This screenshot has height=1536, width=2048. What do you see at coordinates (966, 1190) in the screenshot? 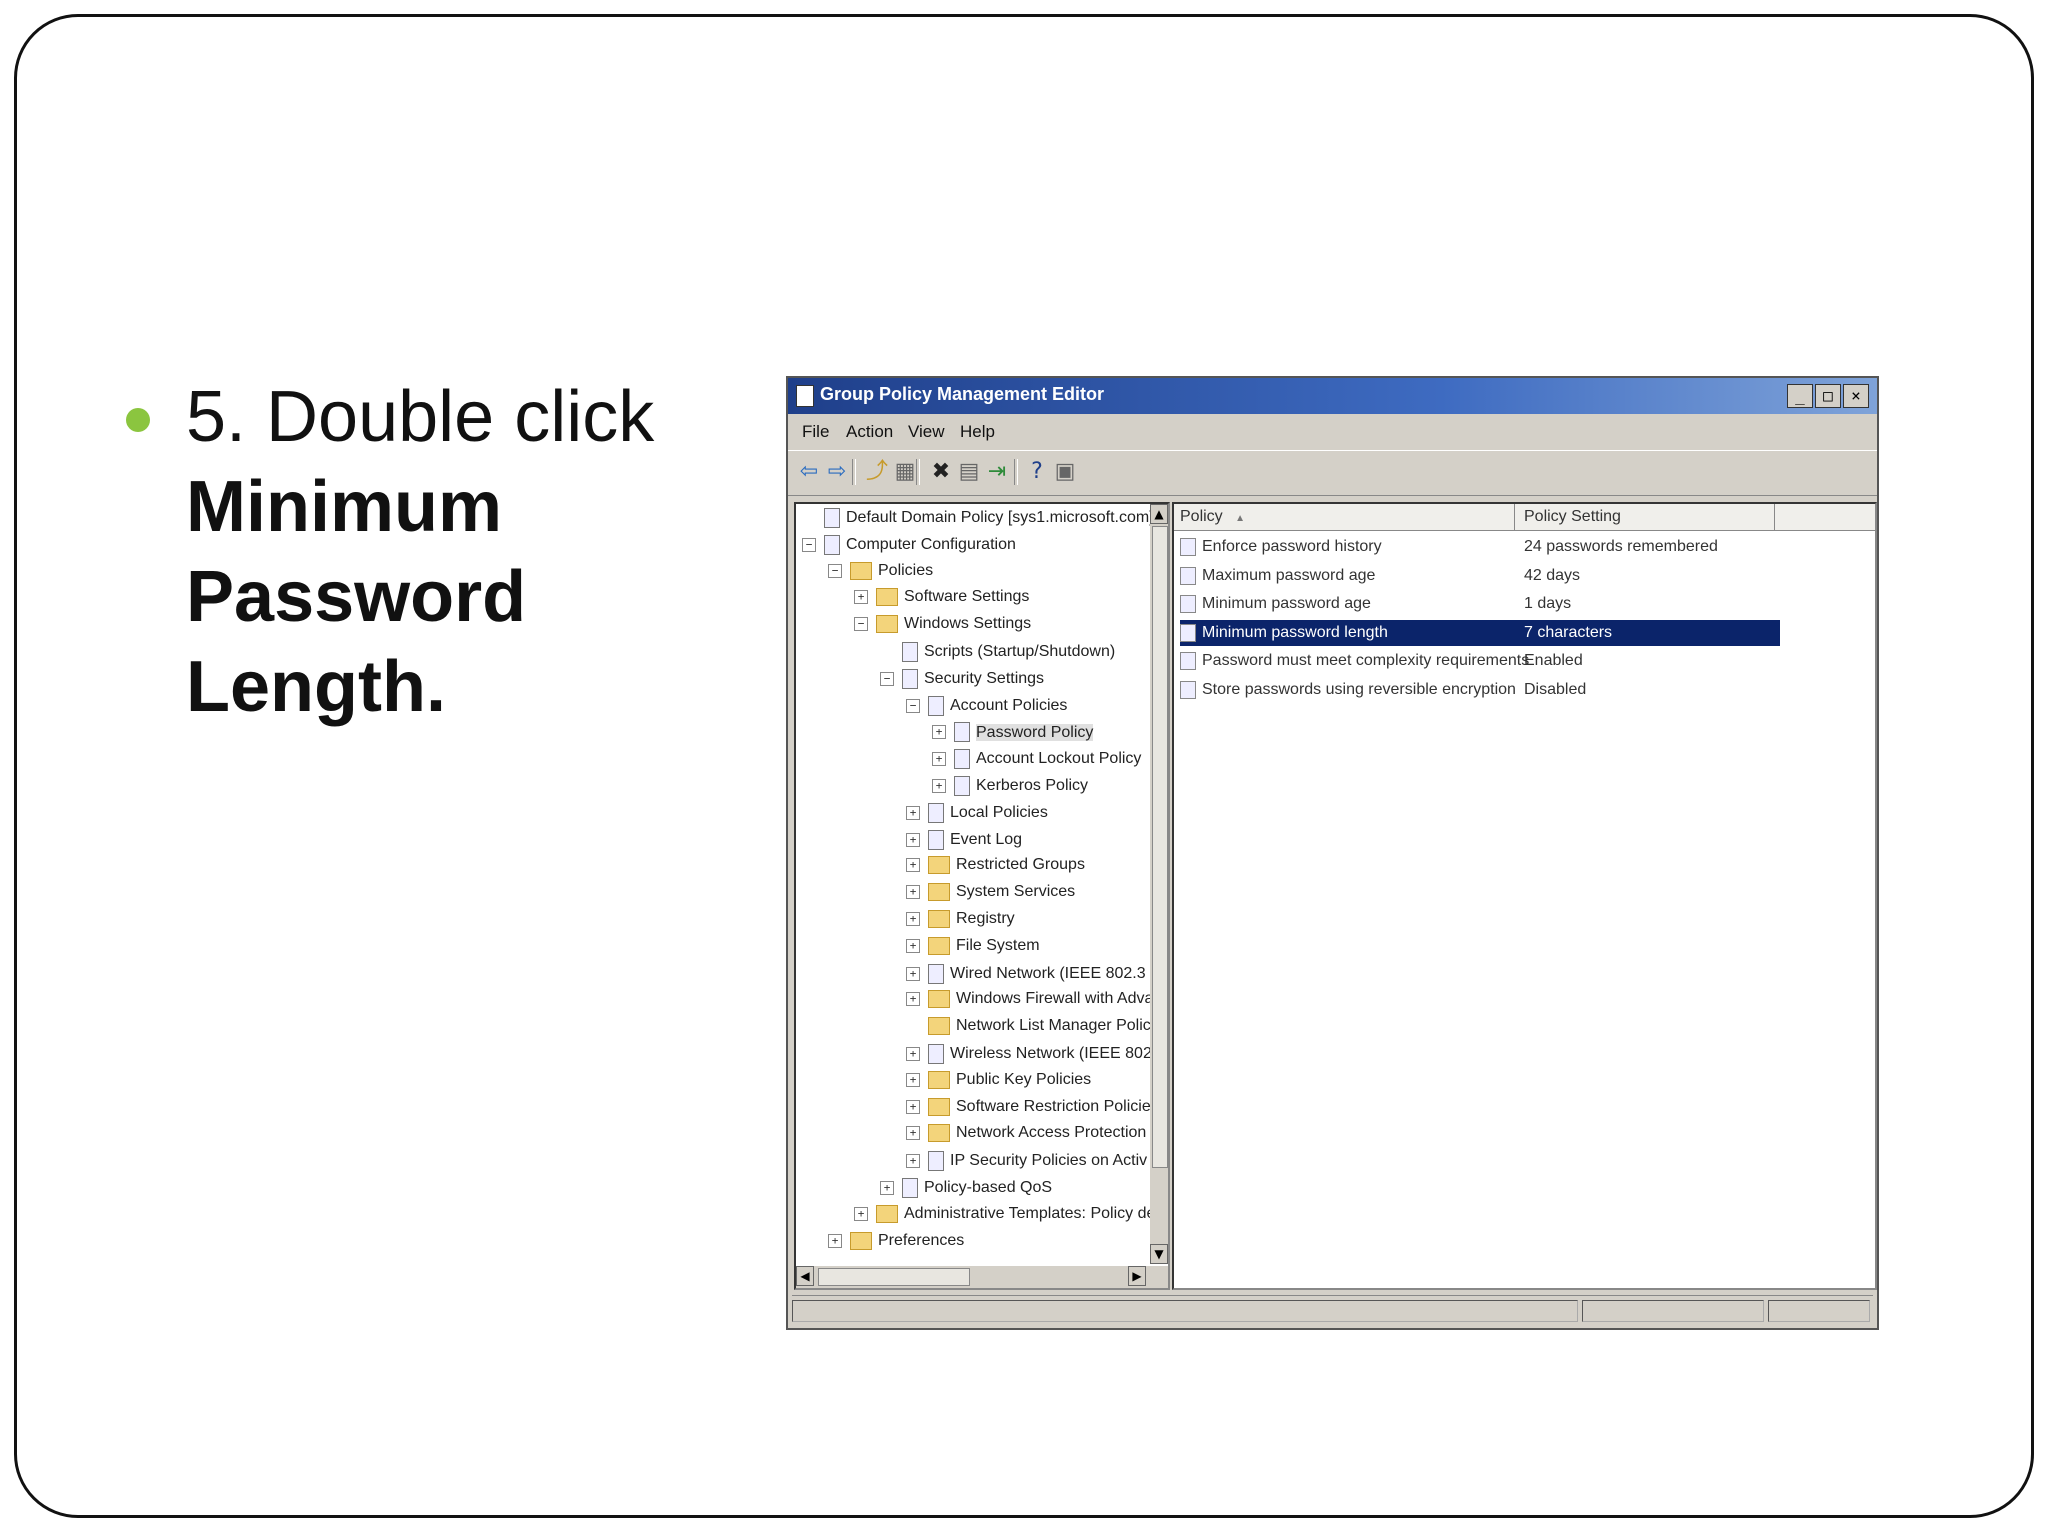
I see `tree-item: + Policy-based QoS` at bounding box center [966, 1190].